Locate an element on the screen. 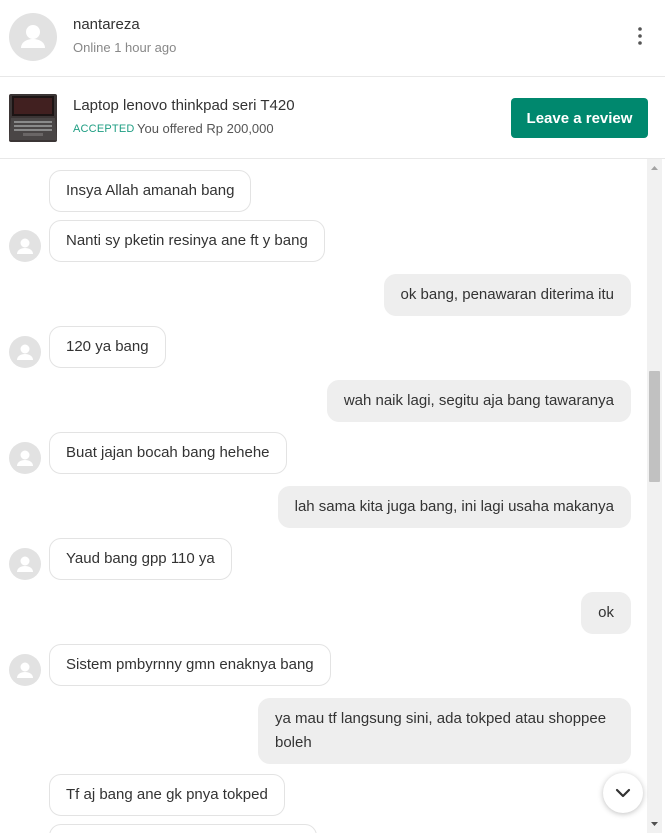 The height and width of the screenshot is (833, 665). message-incoming: Buat jajan bocah bang hehehe is located at coordinates (168, 453).